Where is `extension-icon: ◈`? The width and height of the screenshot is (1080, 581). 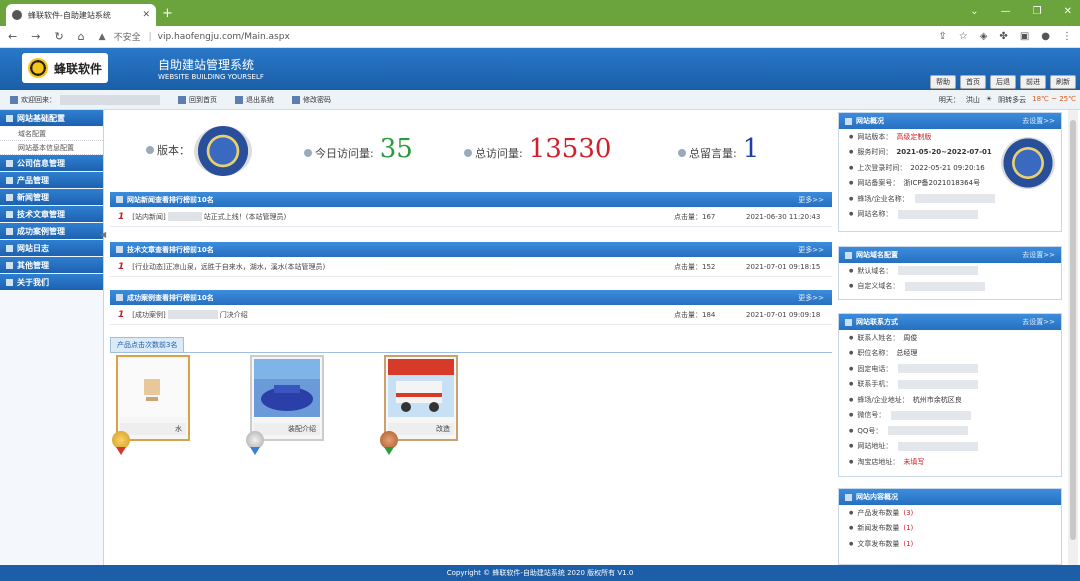
extension-icon: ◈ is located at coordinates (984, 36).